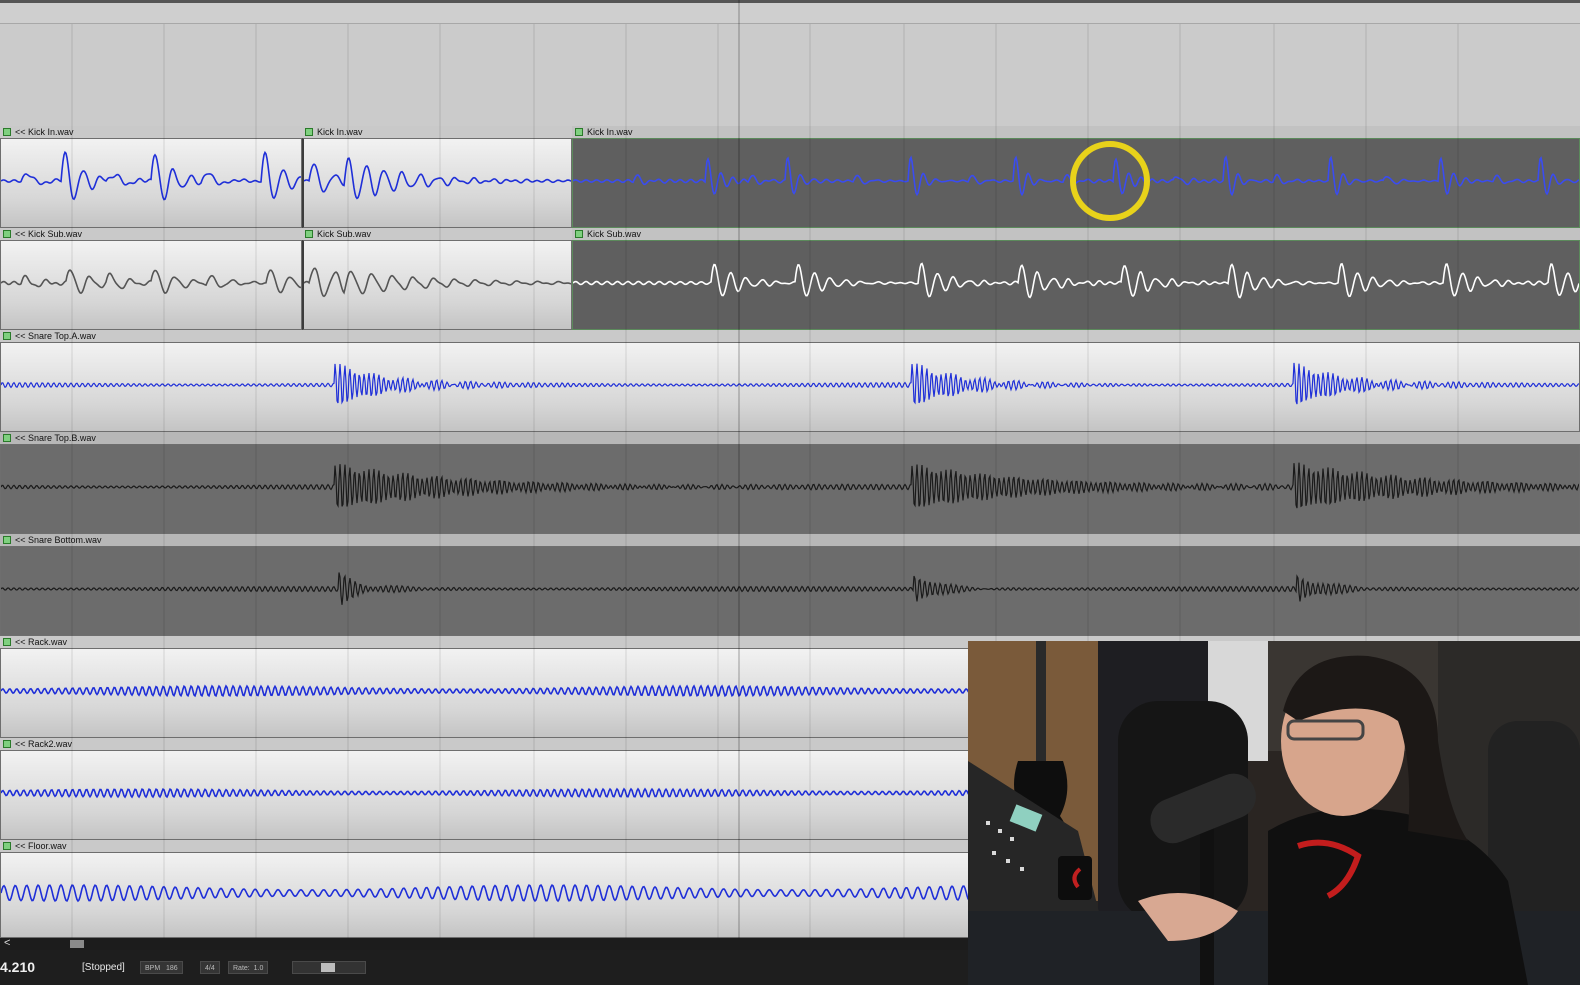 The width and height of the screenshot is (1580, 985). What do you see at coordinates (790, 336) in the screenshot?
I see `clip-header: << Snare Top.A.wav` at bounding box center [790, 336].